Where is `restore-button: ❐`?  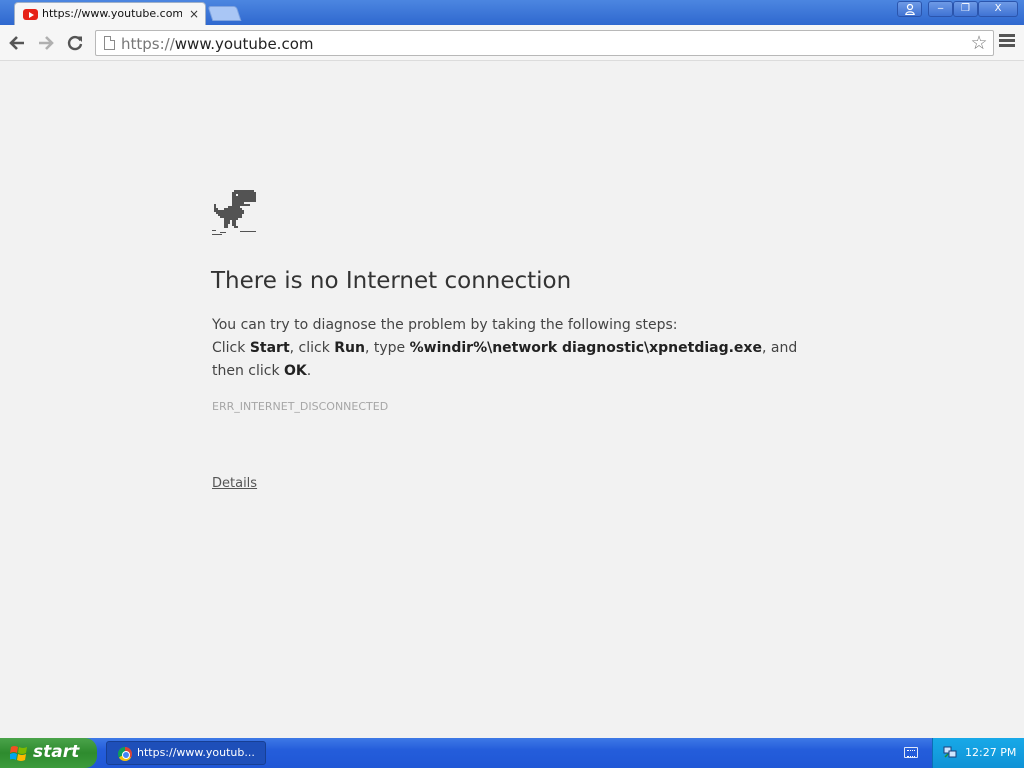 restore-button: ❐ is located at coordinates (965, 9).